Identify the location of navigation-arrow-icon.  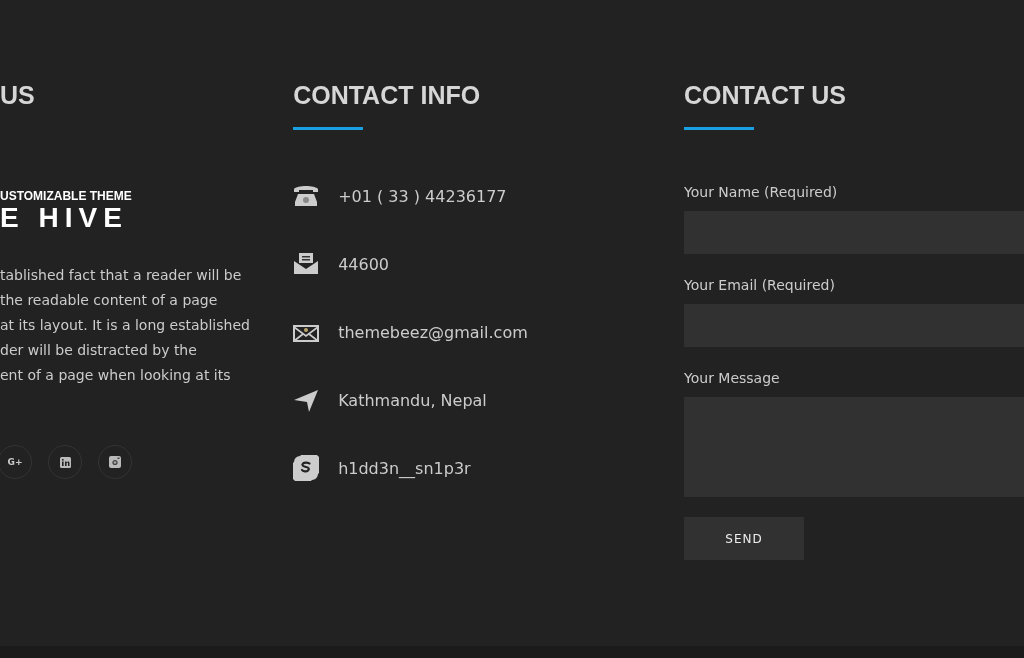
(306, 400).